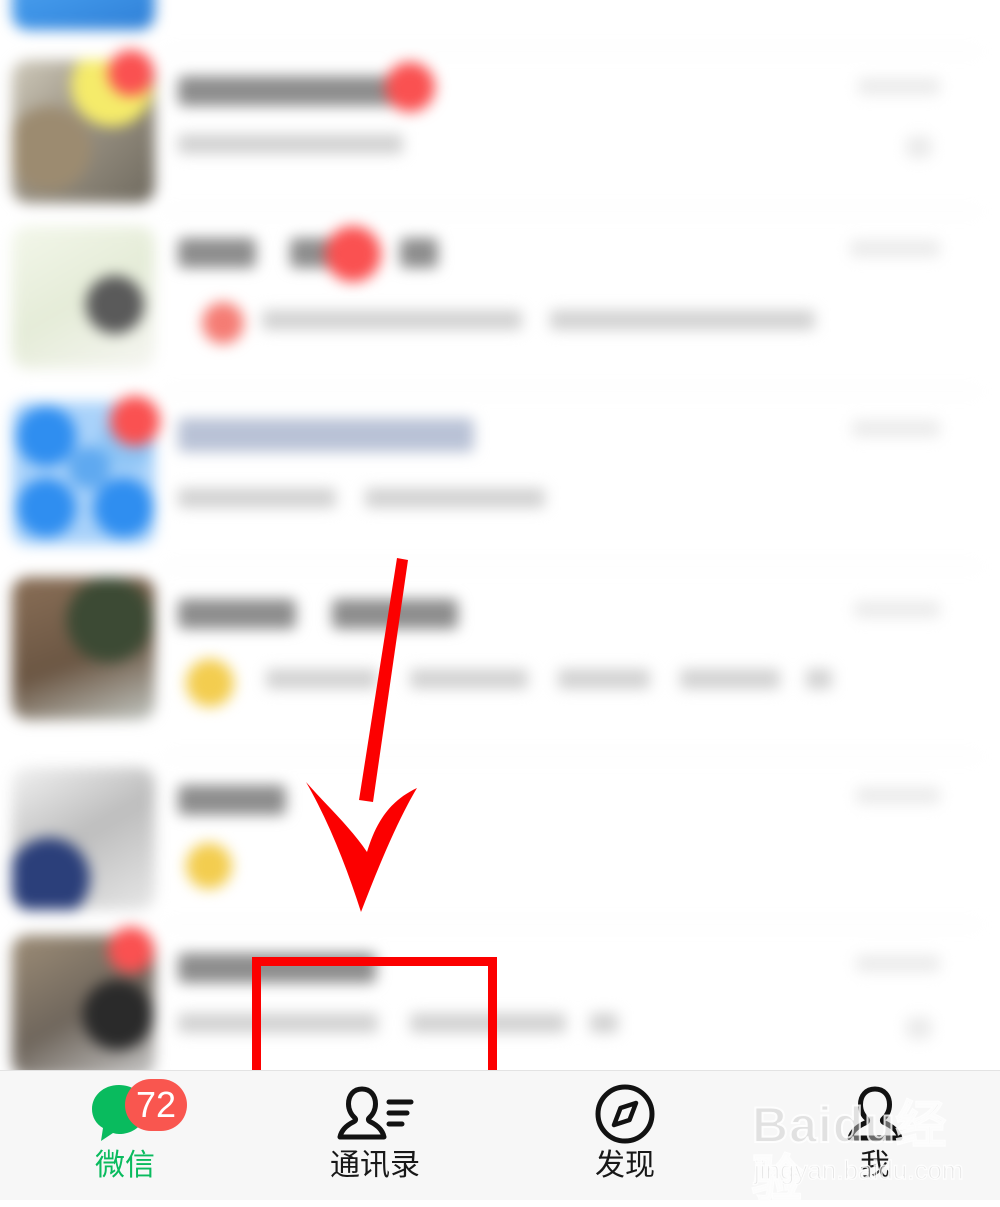 This screenshot has height=1207, width=1000. What do you see at coordinates (125, 1165) in the screenshot?
I see `tab-chats-label: 微信` at bounding box center [125, 1165].